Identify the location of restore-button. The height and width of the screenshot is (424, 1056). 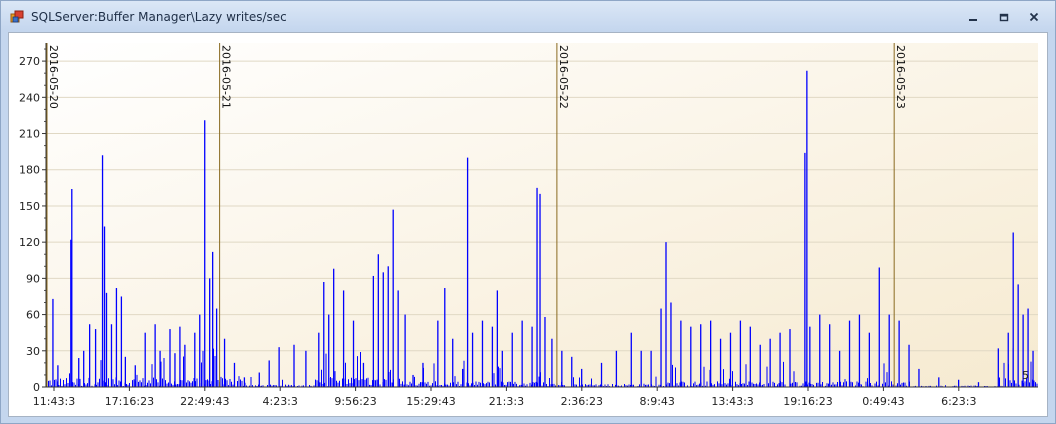
(1004, 17).